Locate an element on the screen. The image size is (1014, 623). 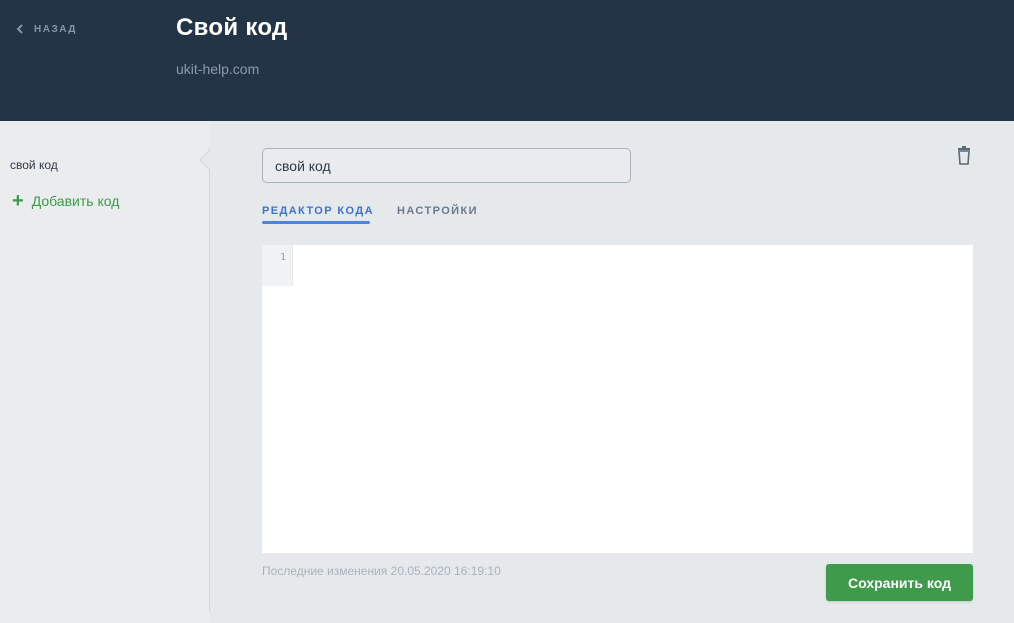
active-tab-underline is located at coordinates (316, 222).